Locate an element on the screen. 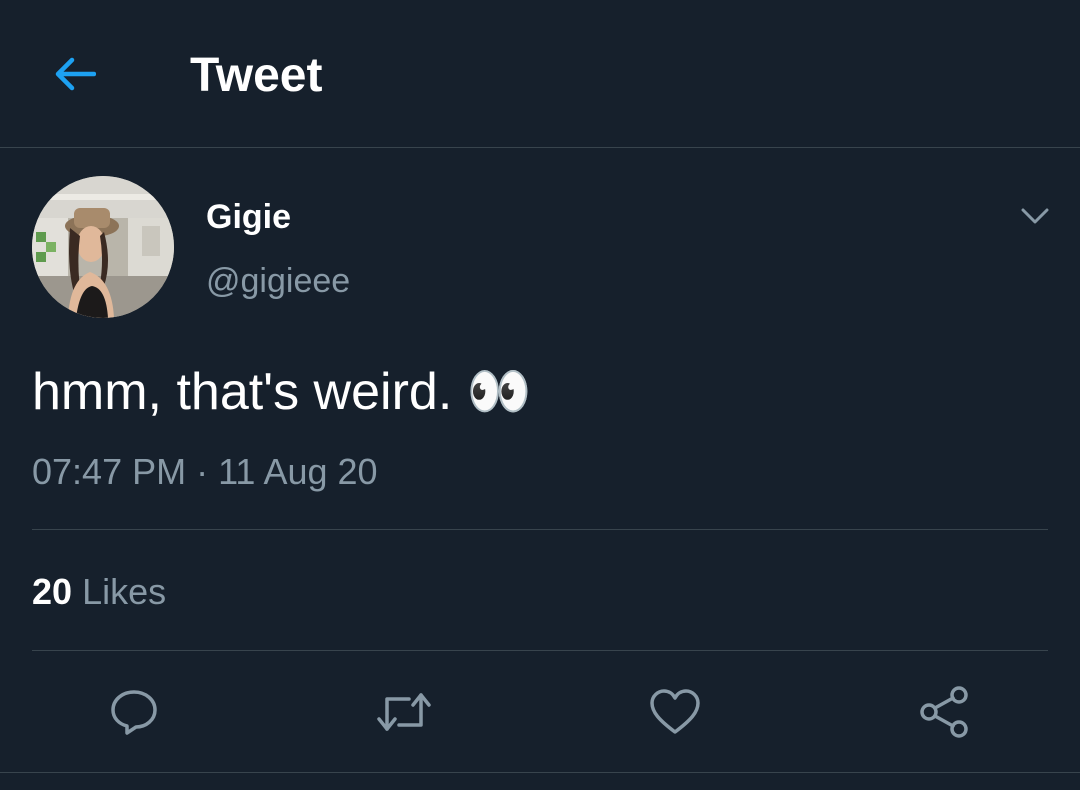 The width and height of the screenshot is (1080, 790). likes-count: 20 is located at coordinates (52, 591).